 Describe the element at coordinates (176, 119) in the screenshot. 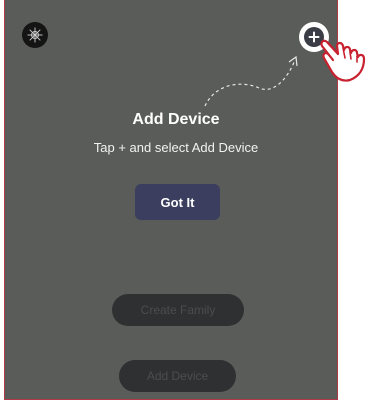

I see `overlay-title: Add Device` at that location.